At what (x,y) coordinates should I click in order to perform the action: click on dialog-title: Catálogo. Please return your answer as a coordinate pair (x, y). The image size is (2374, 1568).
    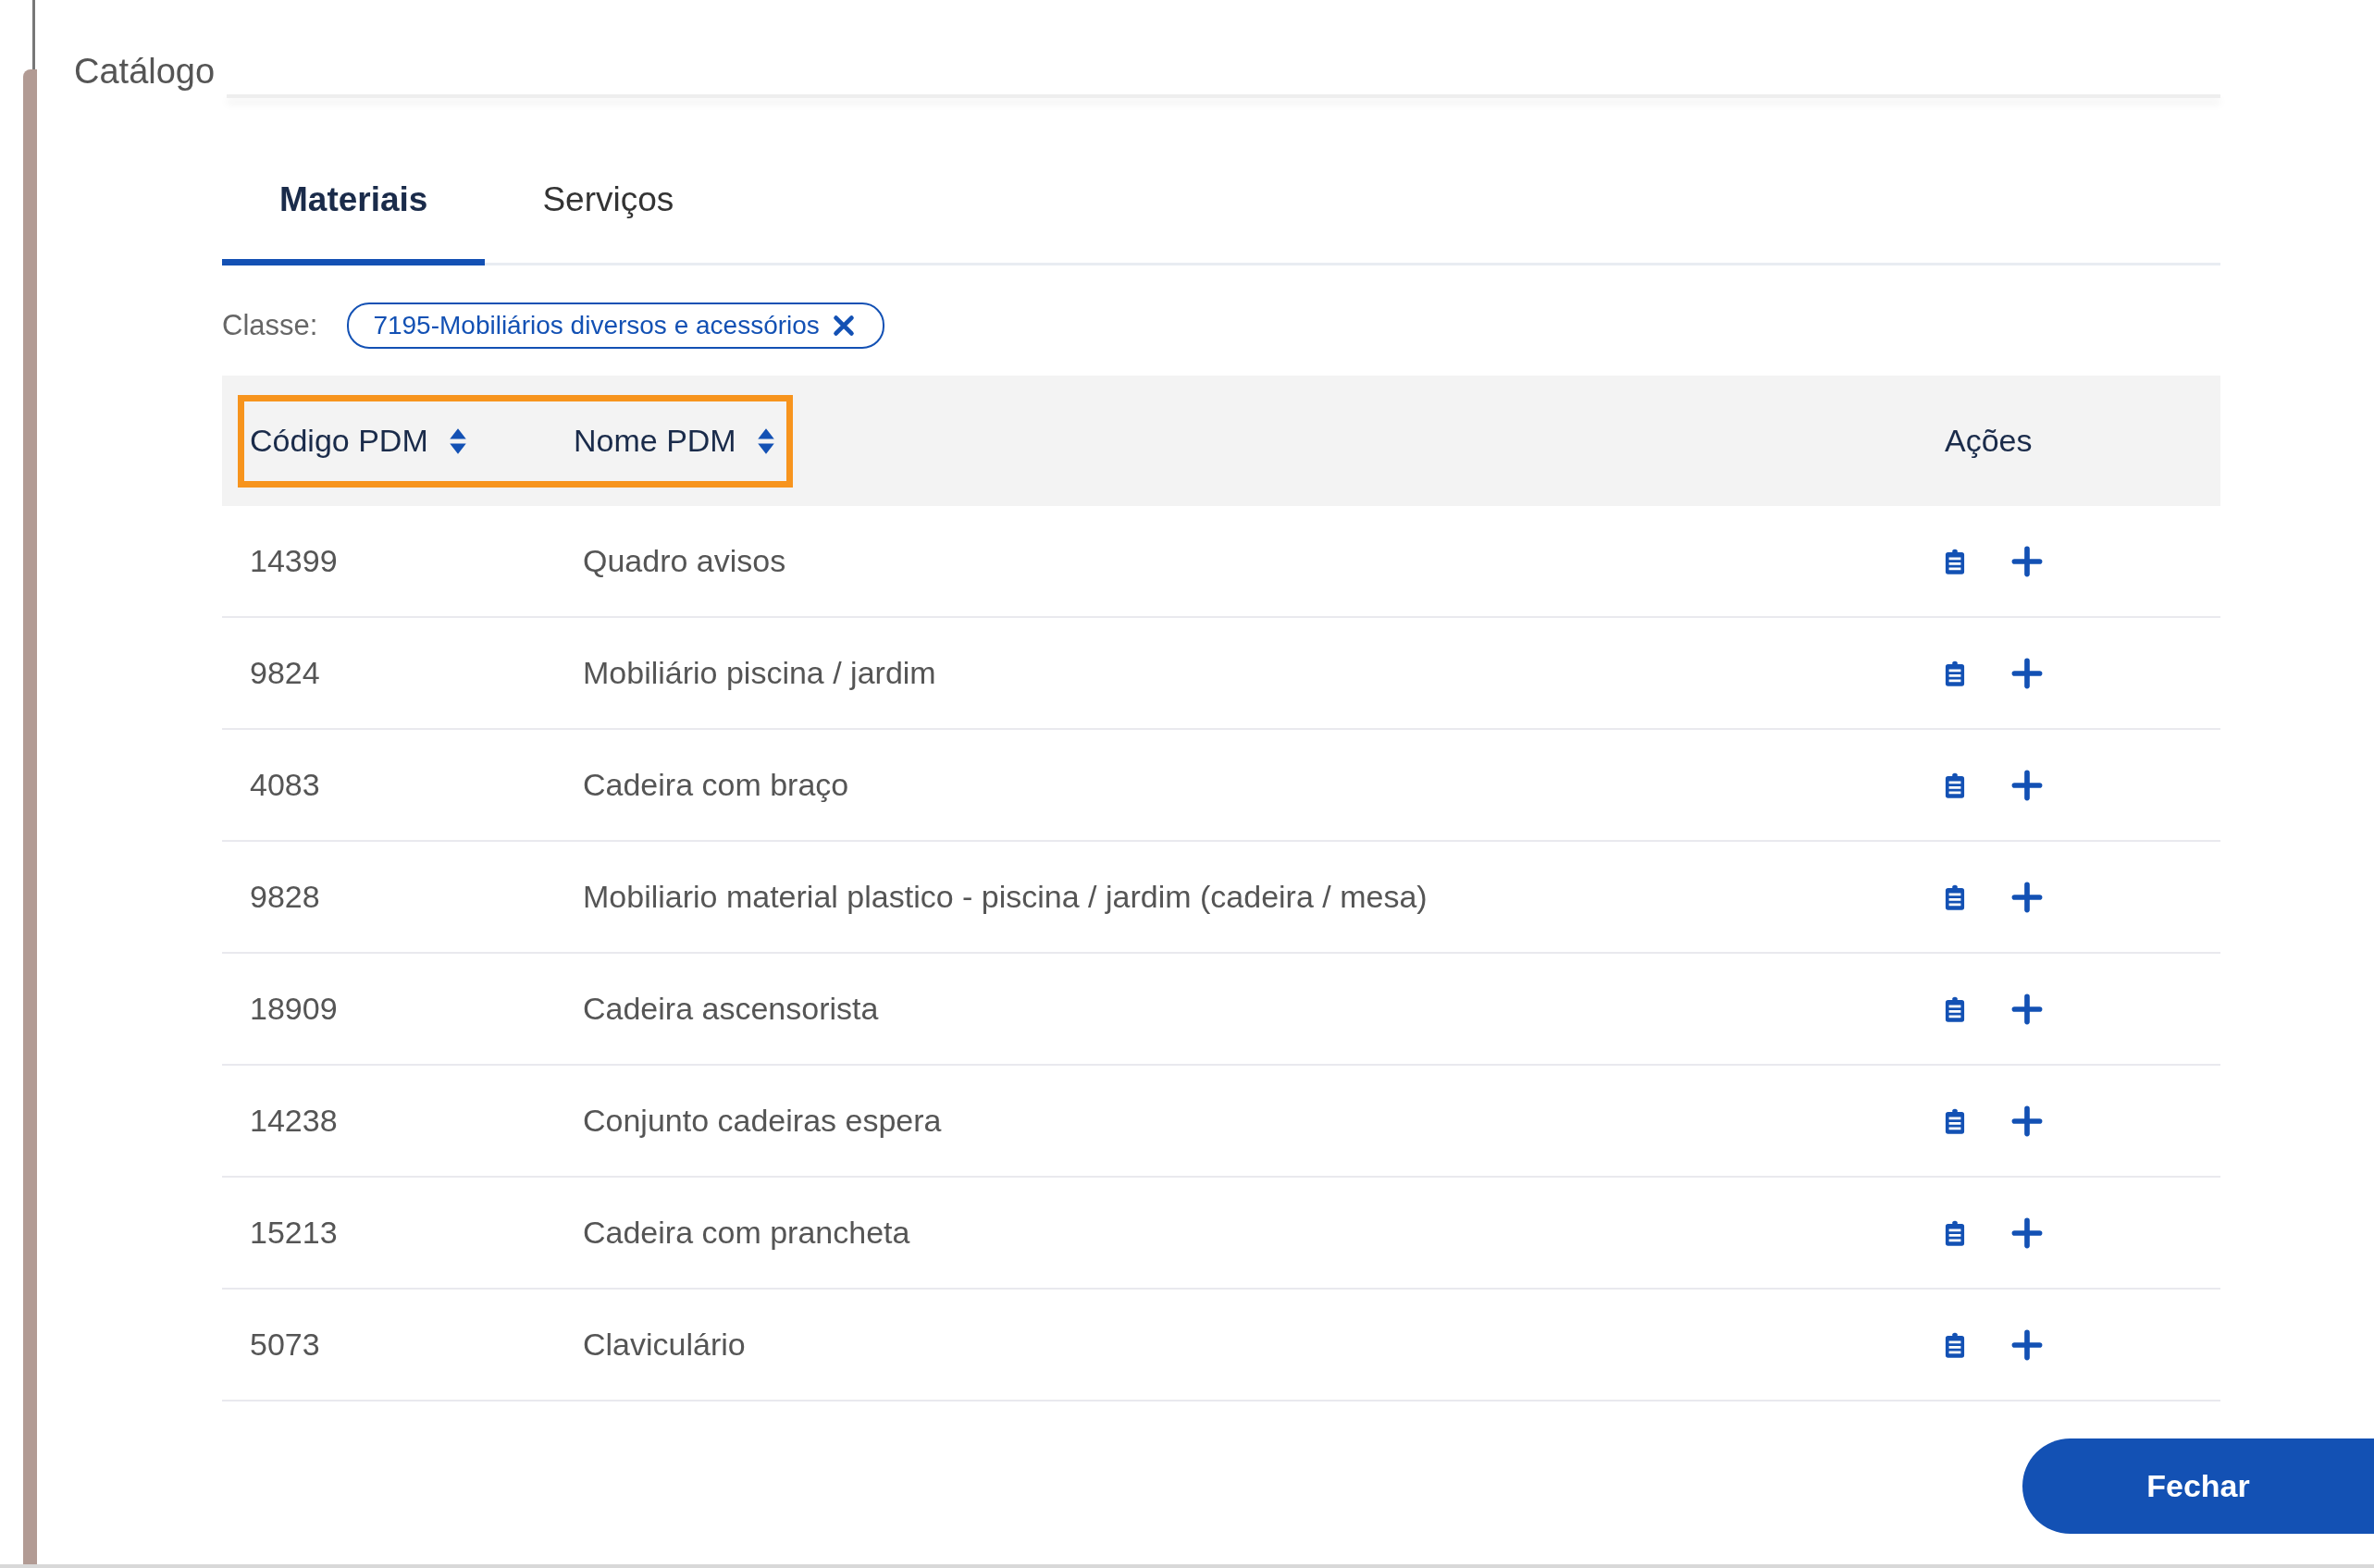
    Looking at the image, I should click on (144, 72).